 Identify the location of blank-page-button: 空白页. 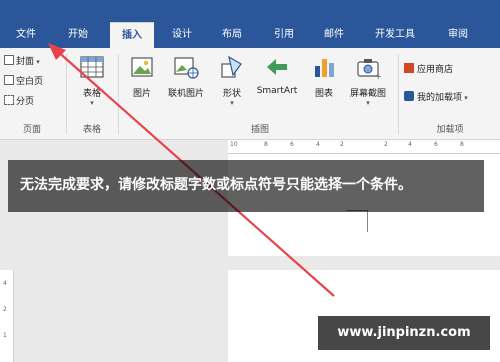
(23, 82).